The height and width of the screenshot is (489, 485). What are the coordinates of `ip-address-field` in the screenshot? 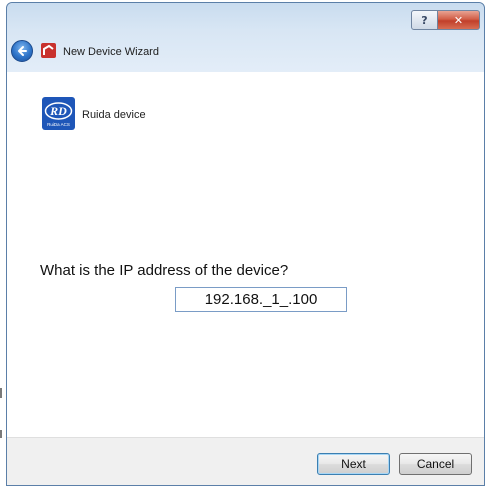 It's located at (261, 299).